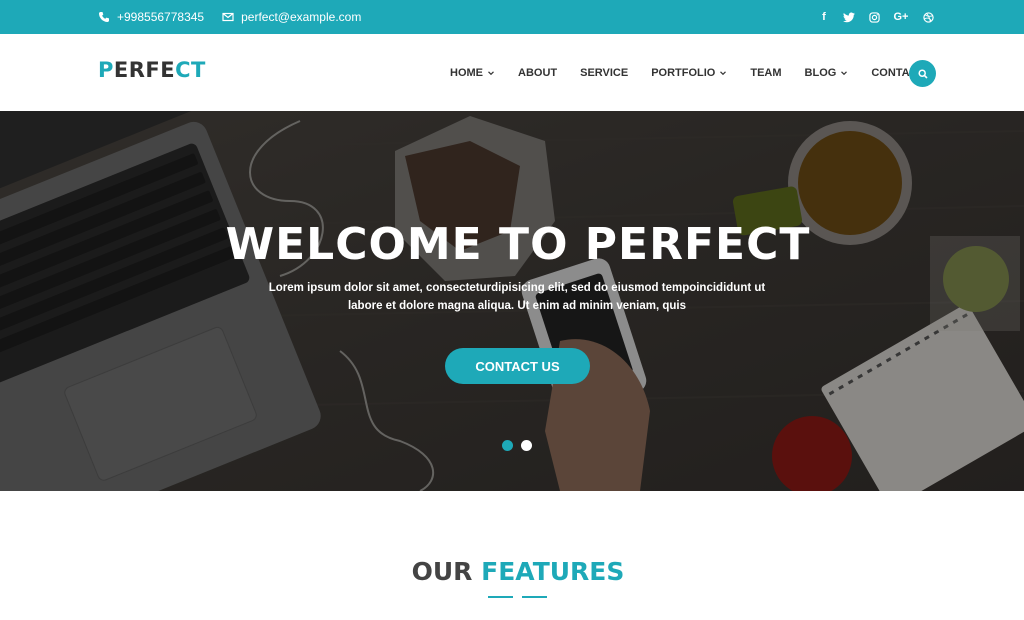  I want to click on slider-dots, so click(517, 445).